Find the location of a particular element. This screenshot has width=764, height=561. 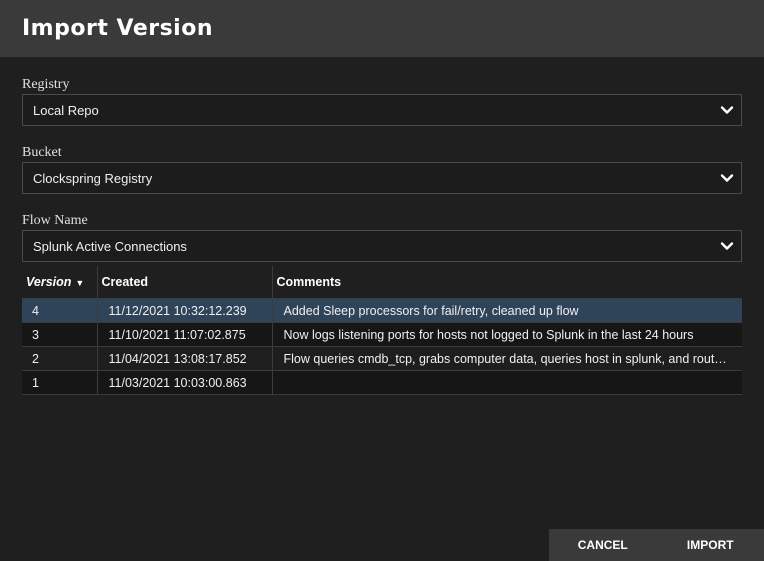

import-button: IMPORT is located at coordinates (710, 545).